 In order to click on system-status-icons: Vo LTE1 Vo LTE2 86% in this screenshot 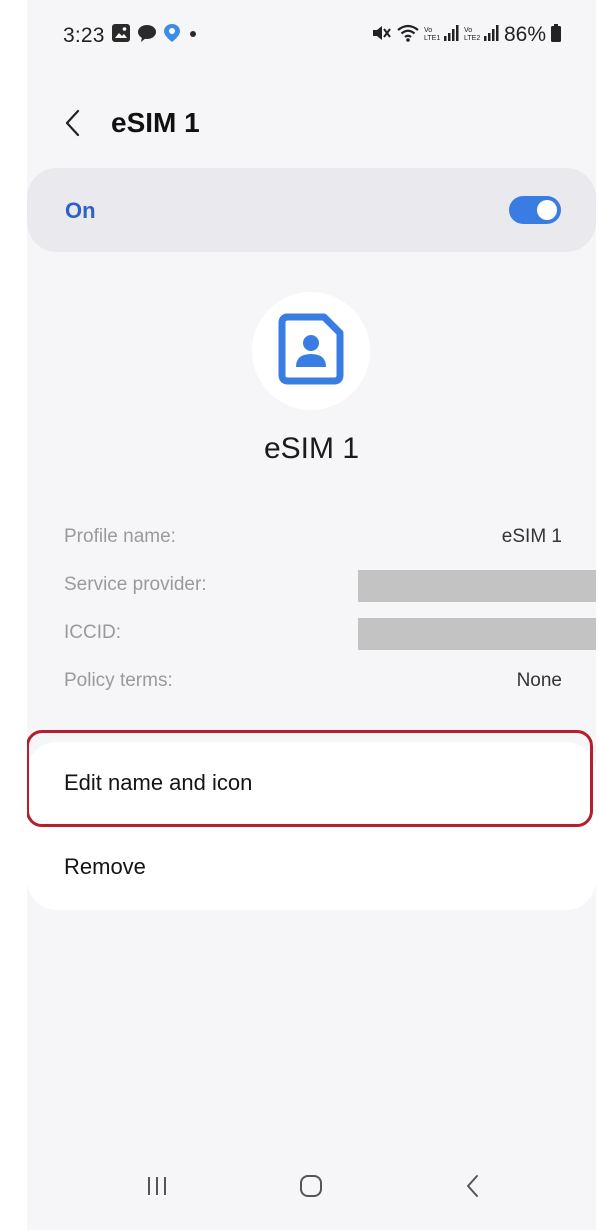, I will do `click(466, 35)`.